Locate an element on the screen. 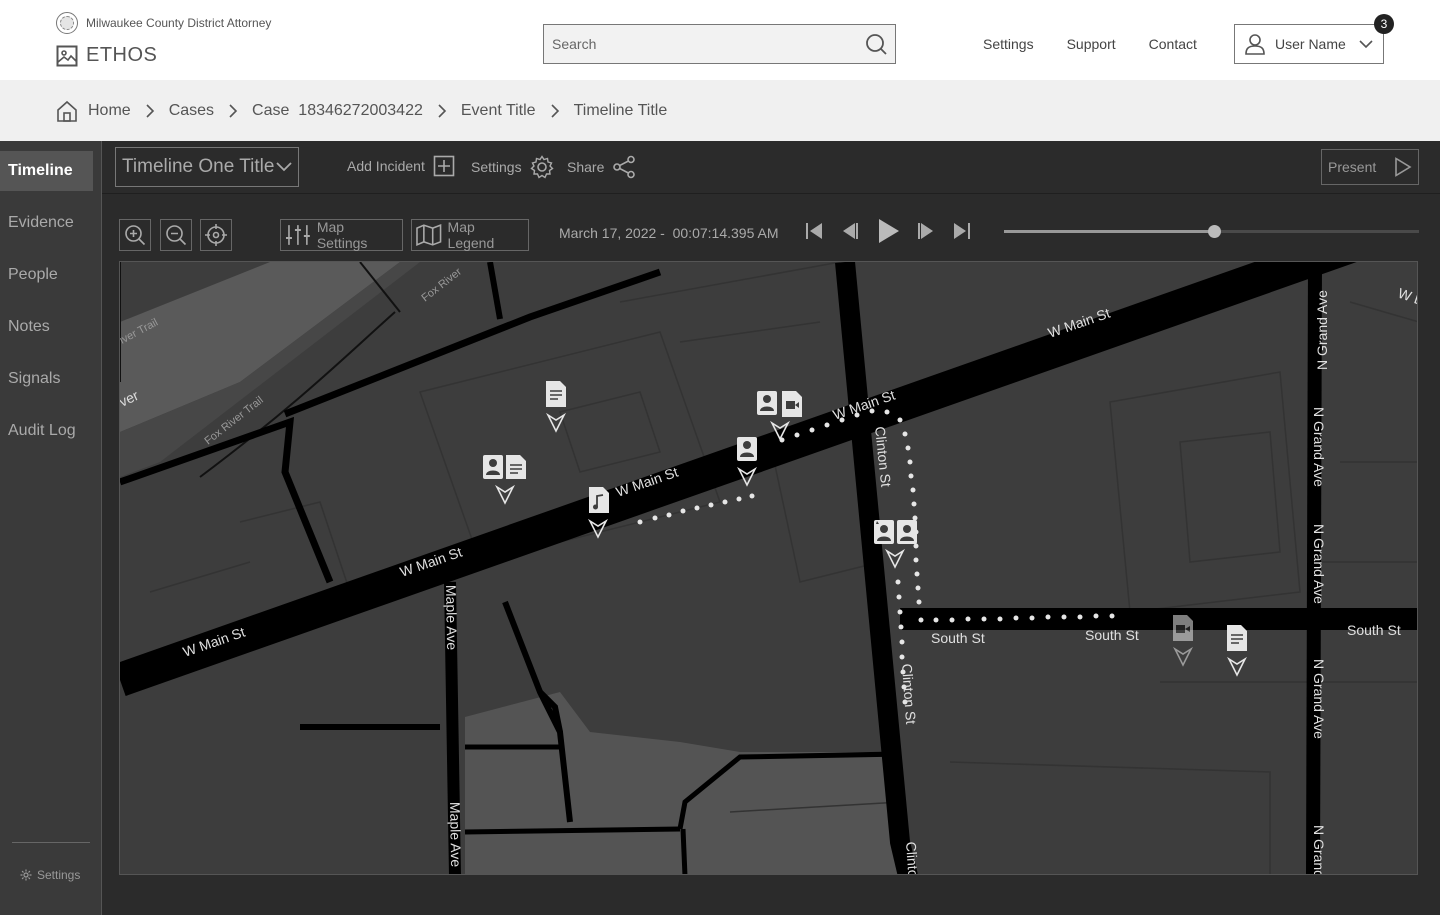 This screenshot has width=1440, height=915. breadcrumb-home-label: Home is located at coordinates (109, 110).